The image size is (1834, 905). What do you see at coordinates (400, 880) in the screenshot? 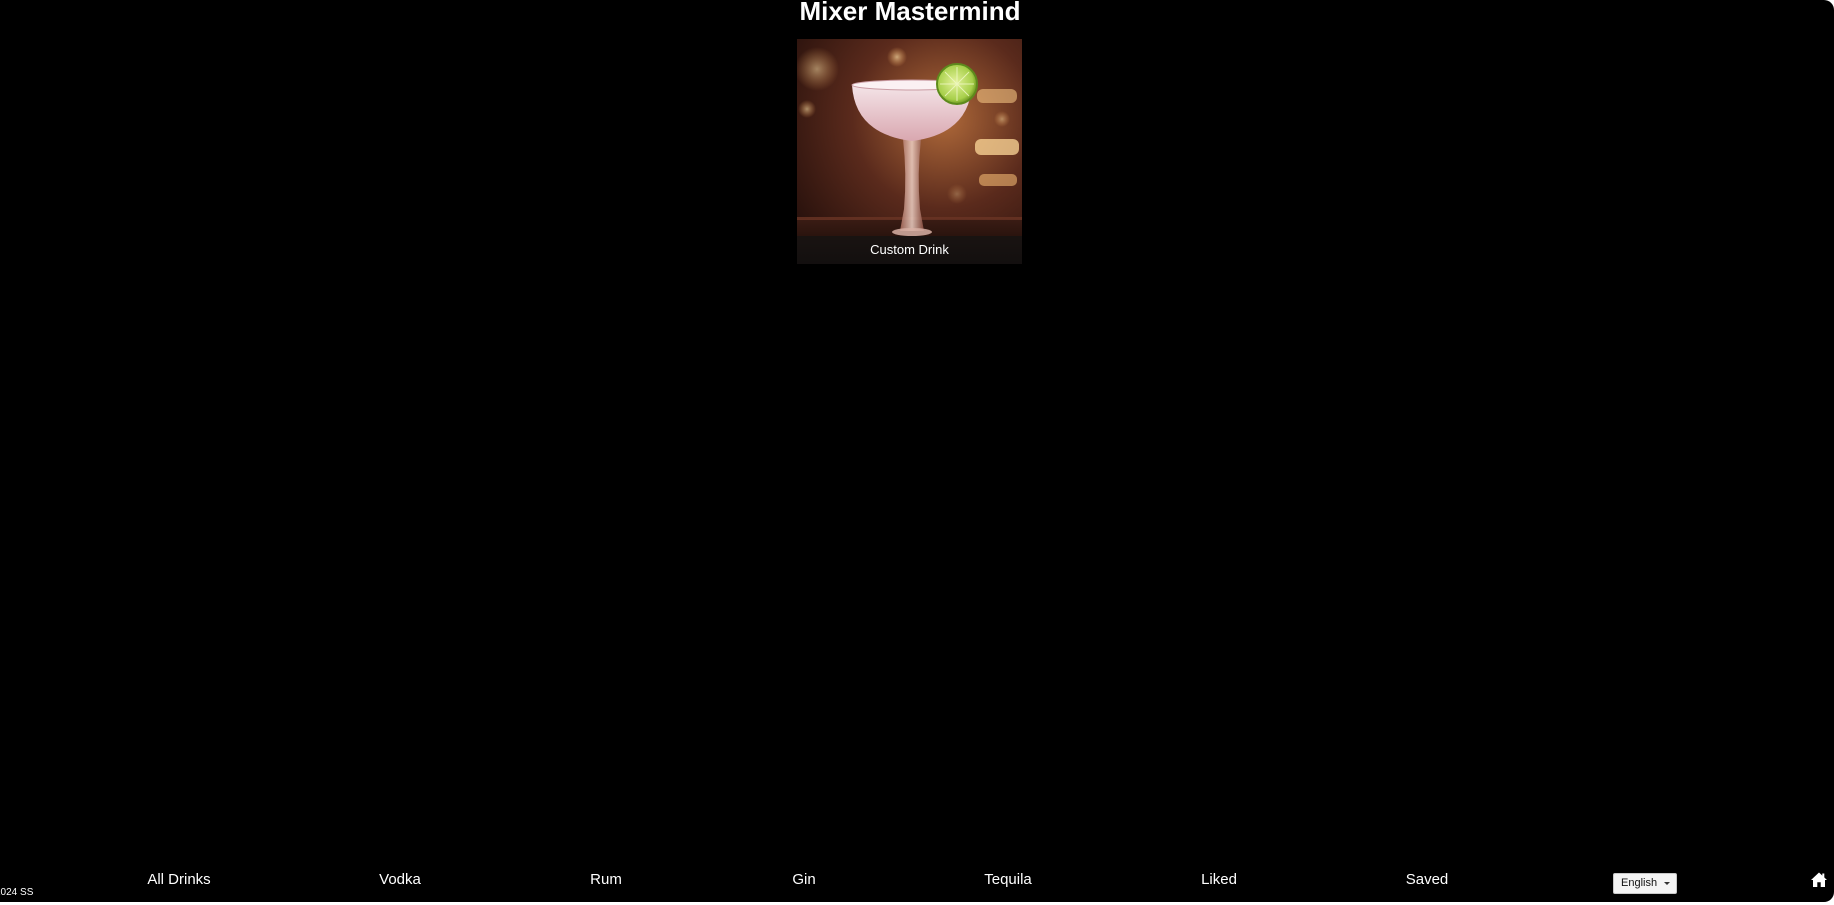
I see `nav-vodka: Vodka` at bounding box center [400, 880].